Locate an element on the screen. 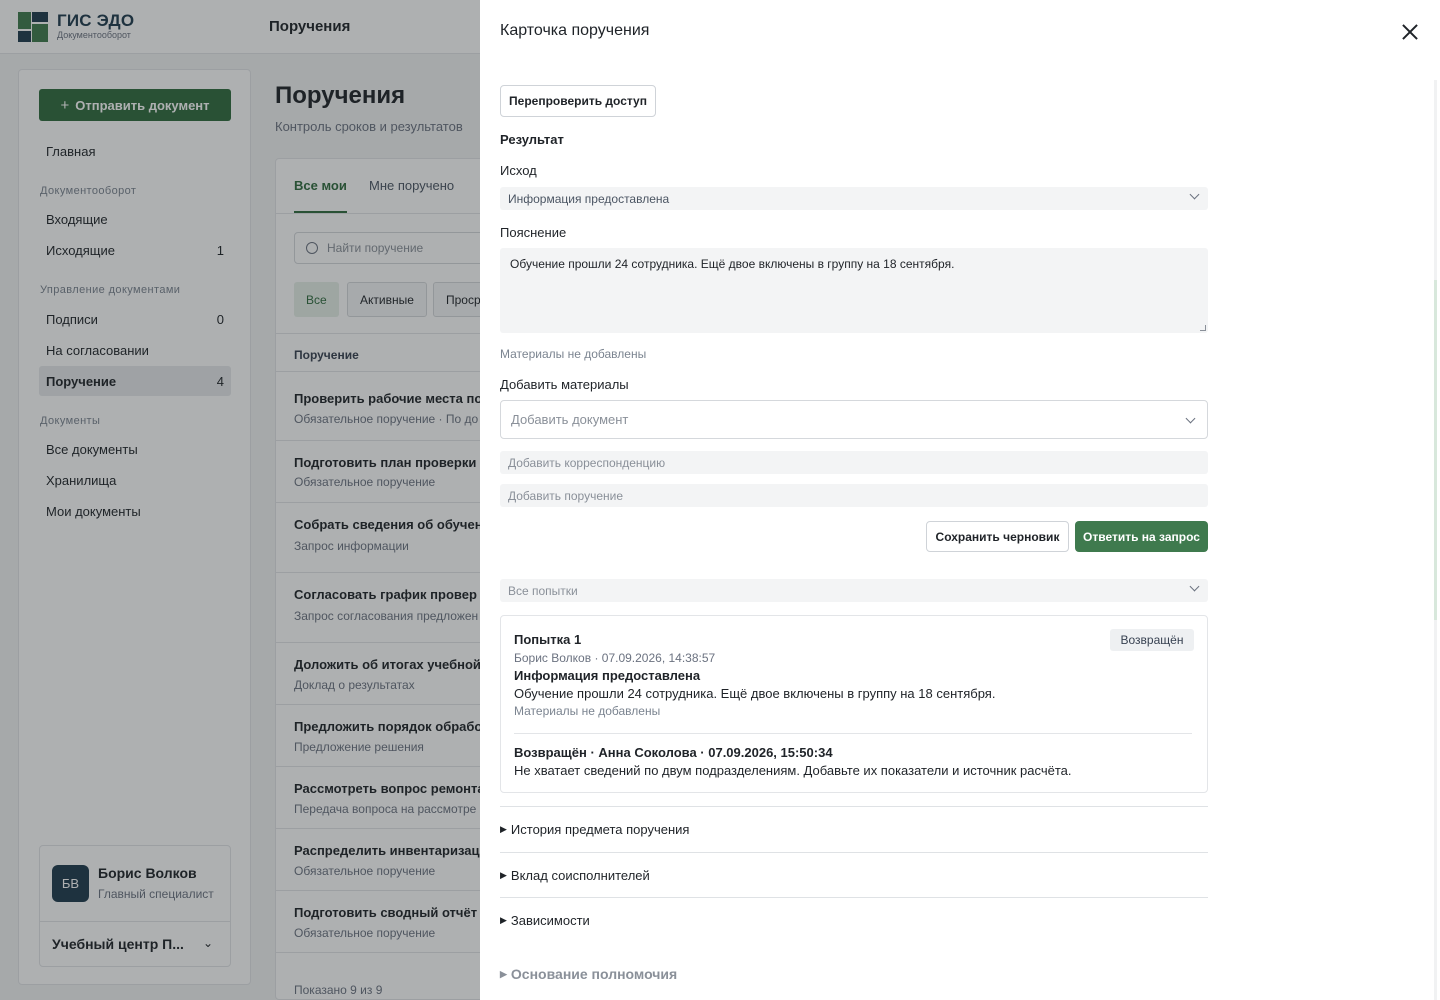 Image resolution: width=1440 pixels, height=1000 pixels. status-badge: Возвращён is located at coordinates (1152, 640).